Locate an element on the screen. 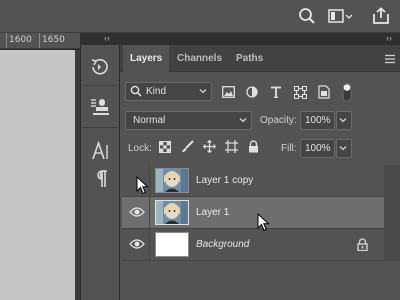 This screenshot has height=300, width=400. opacity-input: 100% is located at coordinates (317, 120).